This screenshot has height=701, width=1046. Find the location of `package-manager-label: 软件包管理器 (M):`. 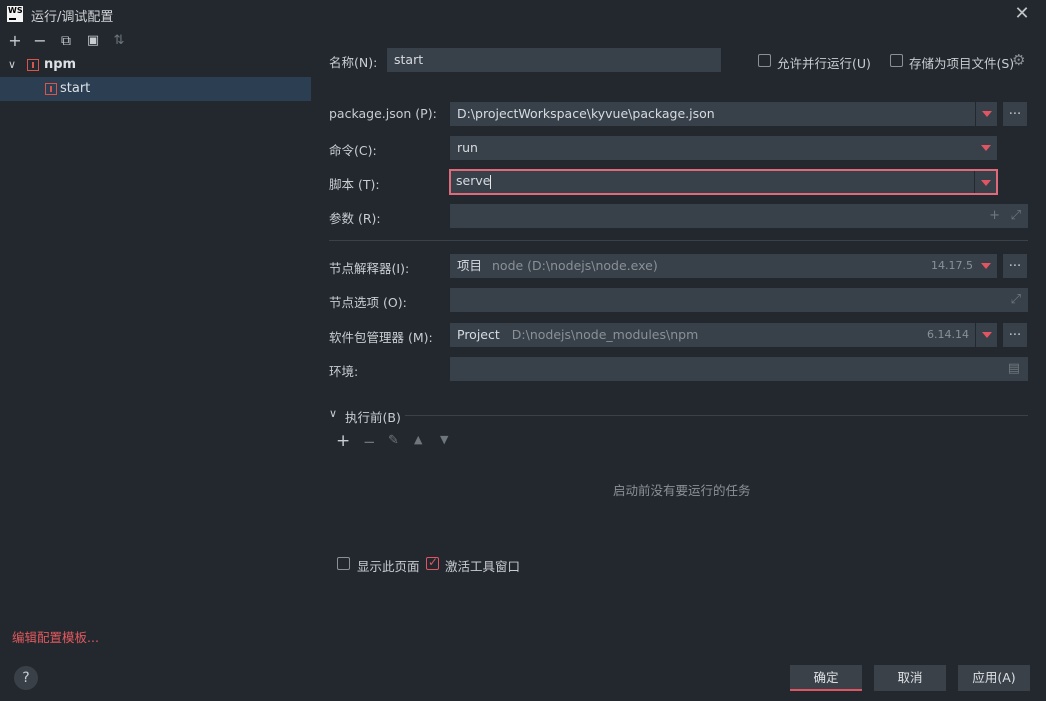

package-manager-label: 软件包管理器 (M): is located at coordinates (381, 337).